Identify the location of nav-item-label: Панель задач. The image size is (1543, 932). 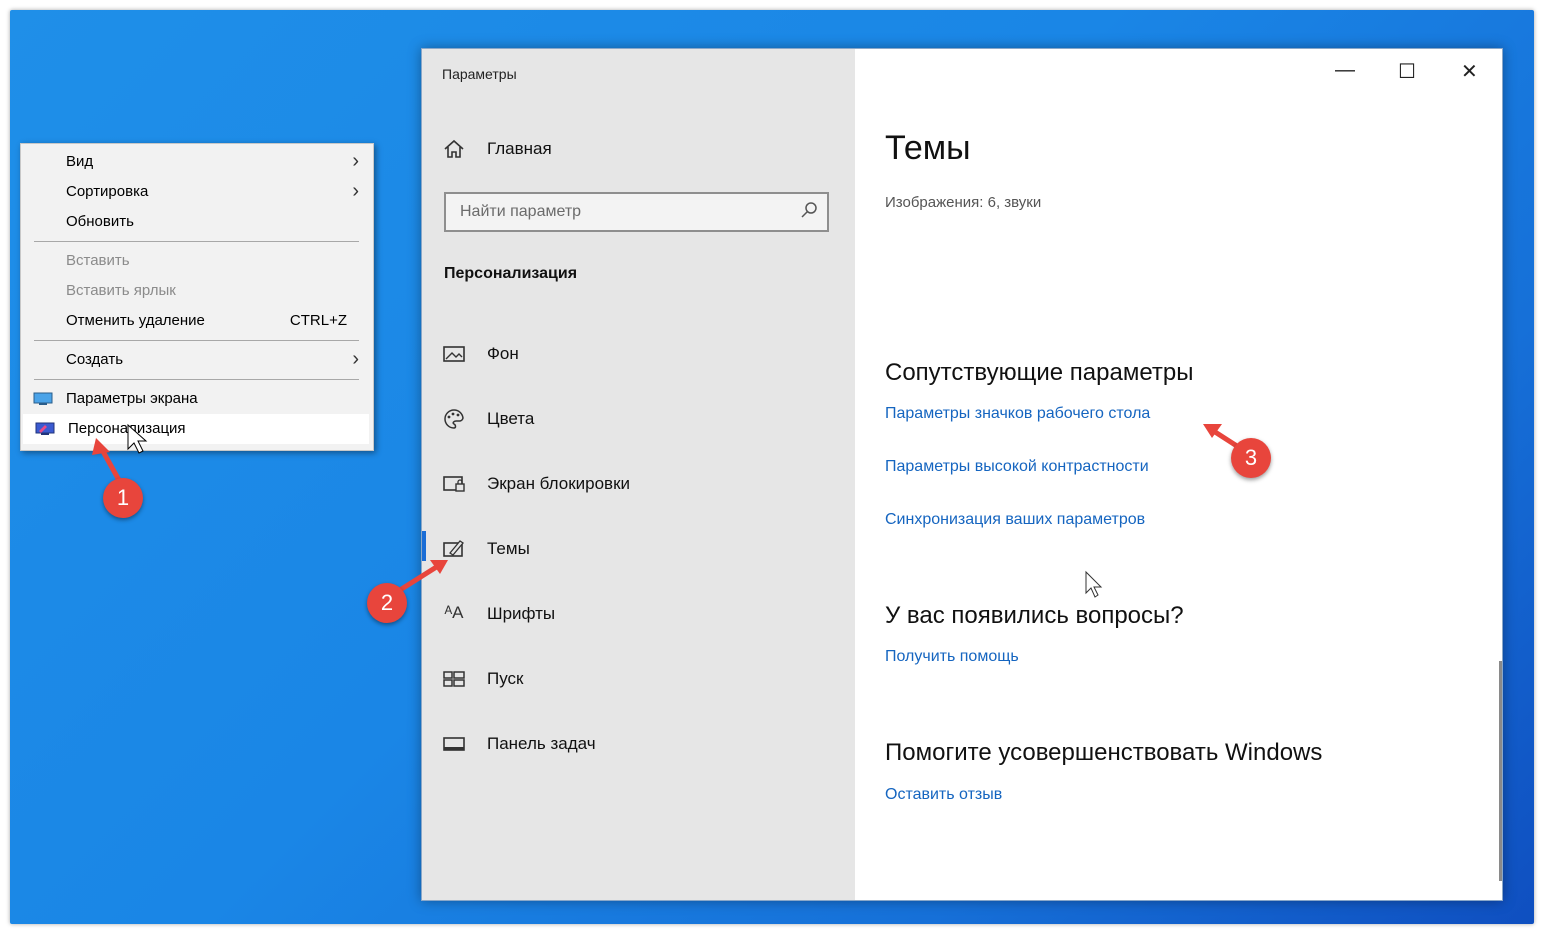
(541, 743).